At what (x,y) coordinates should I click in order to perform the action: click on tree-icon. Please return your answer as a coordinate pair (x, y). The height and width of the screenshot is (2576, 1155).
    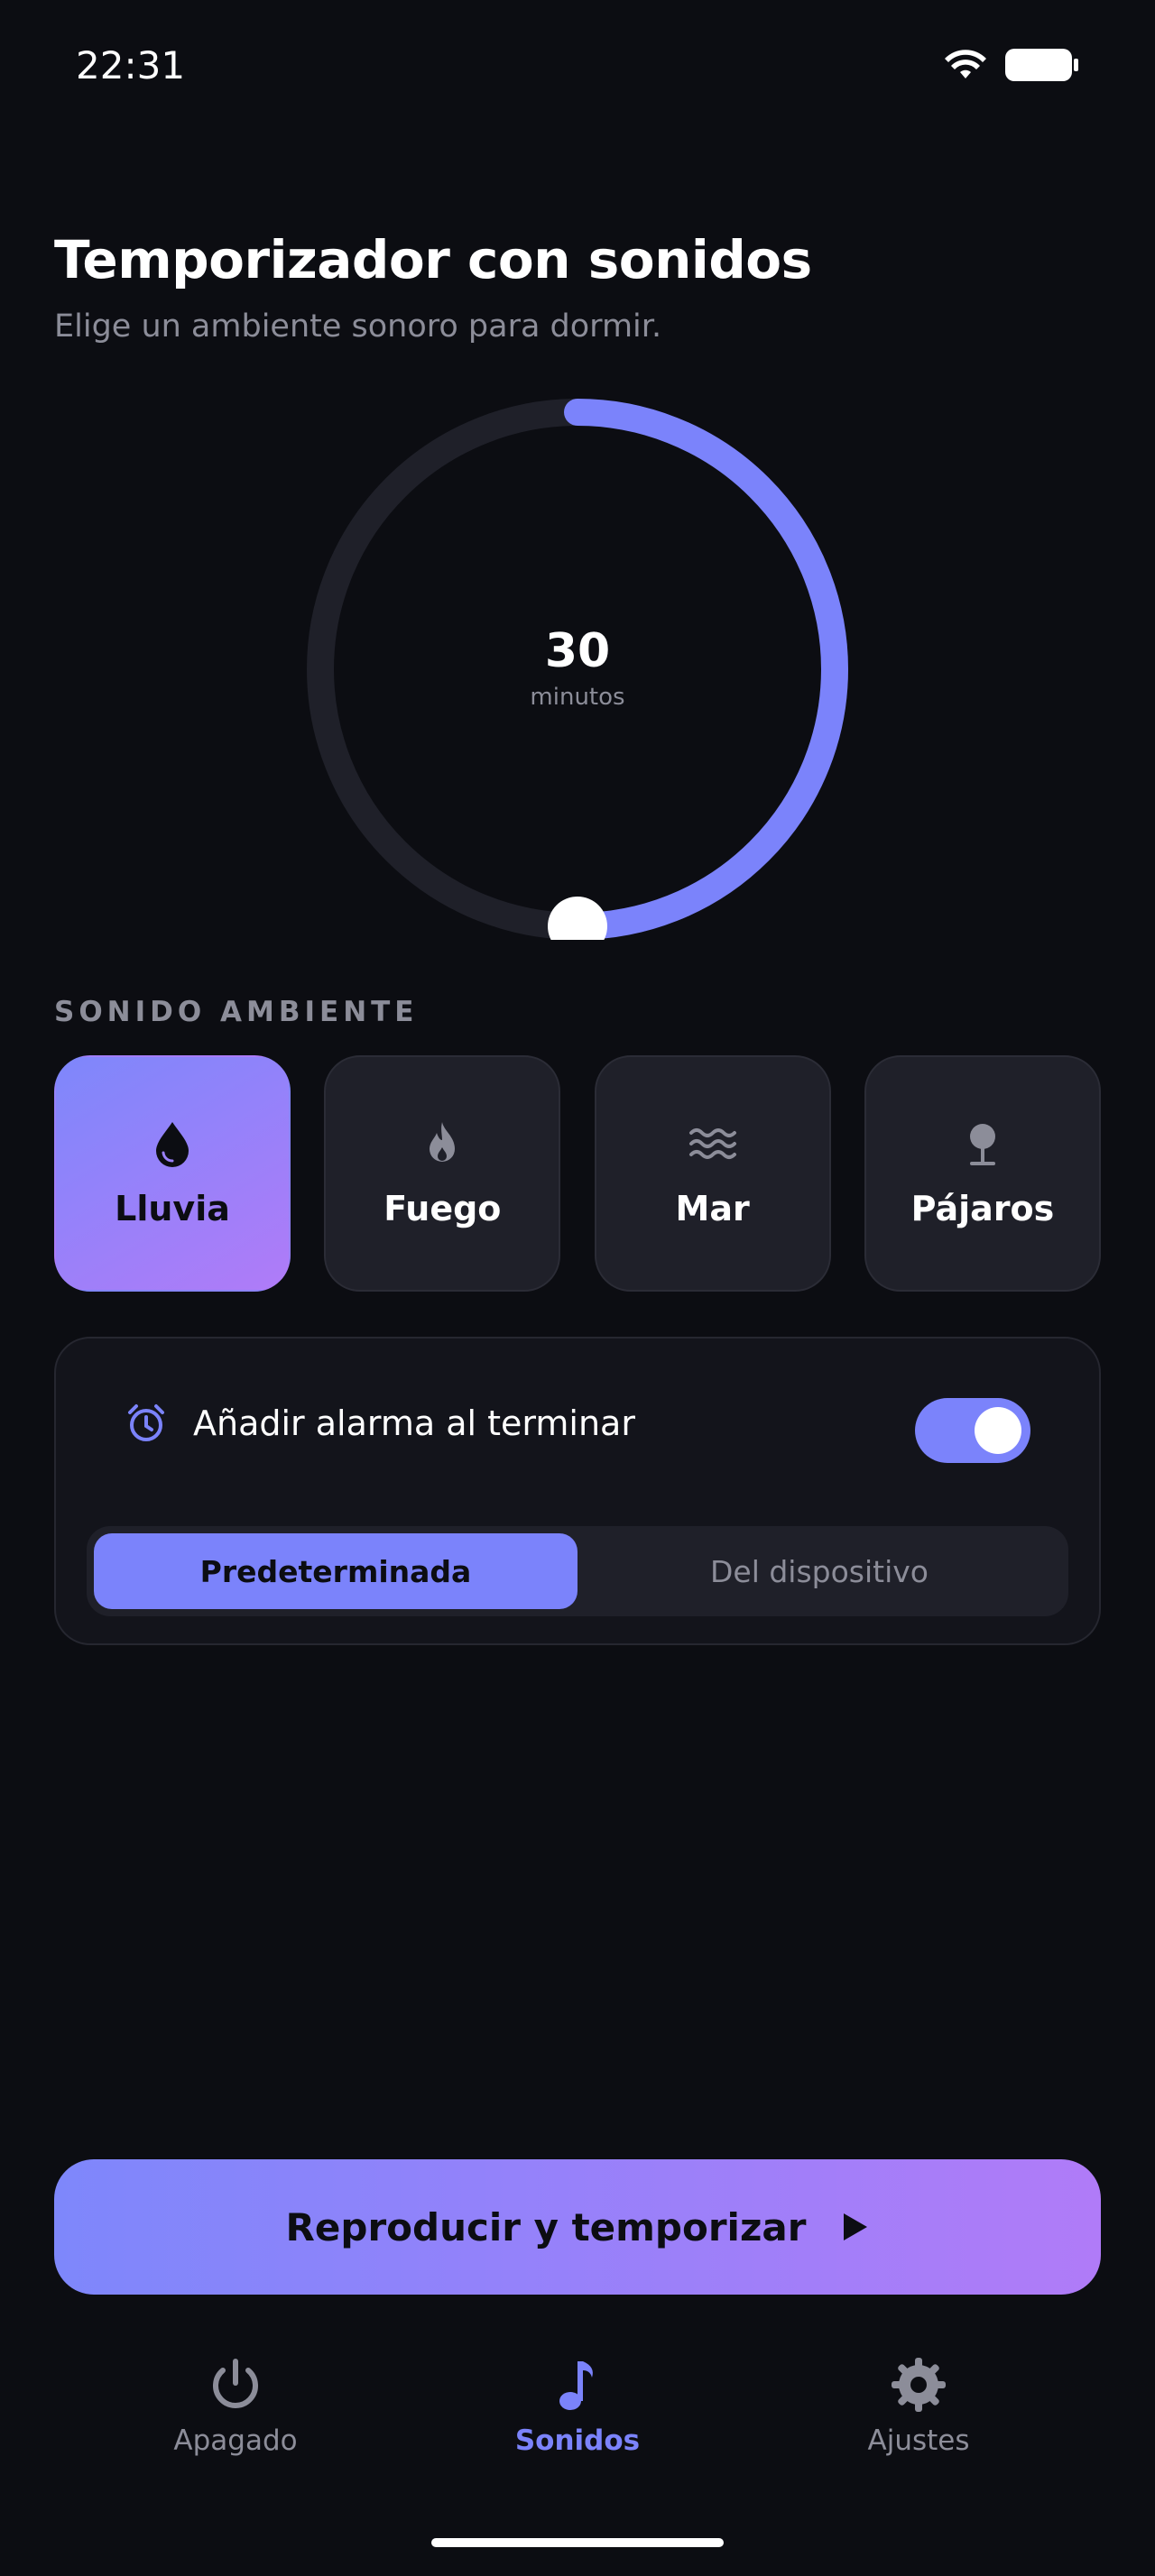
    Looking at the image, I should click on (982, 1144).